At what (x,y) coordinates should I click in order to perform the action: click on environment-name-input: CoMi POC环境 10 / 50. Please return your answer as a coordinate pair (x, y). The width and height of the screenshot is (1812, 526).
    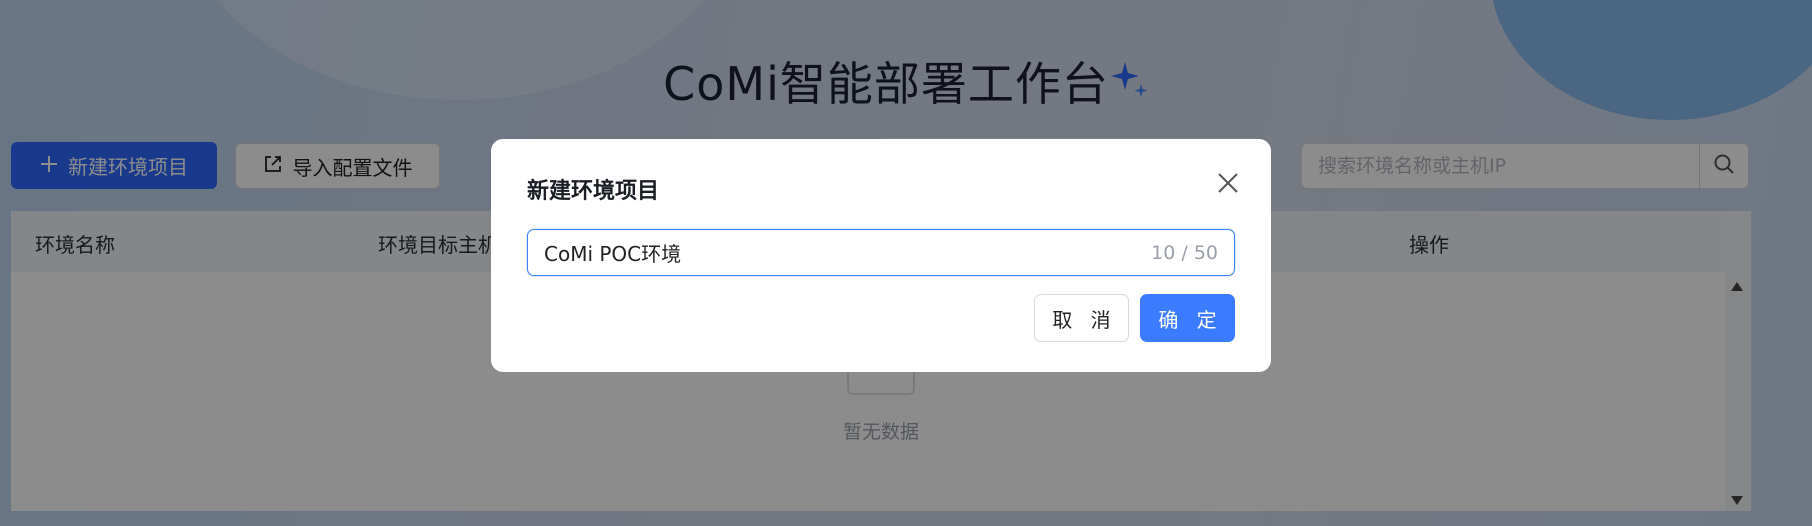
    Looking at the image, I should click on (881, 252).